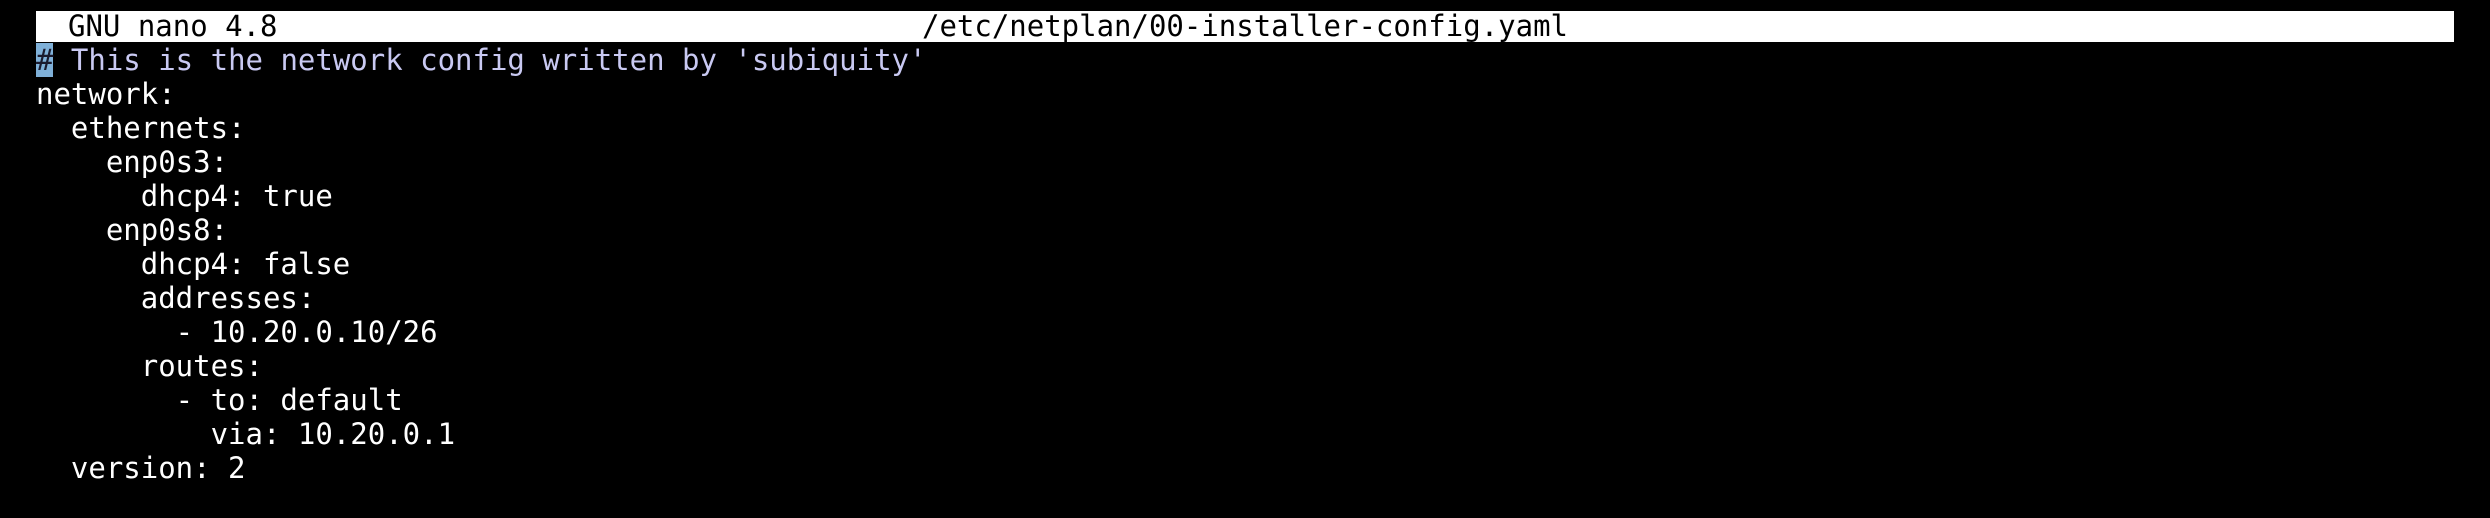 This screenshot has width=2490, height=518. I want to click on editor-line: - 10.20.0.10/26, so click(1245, 332).